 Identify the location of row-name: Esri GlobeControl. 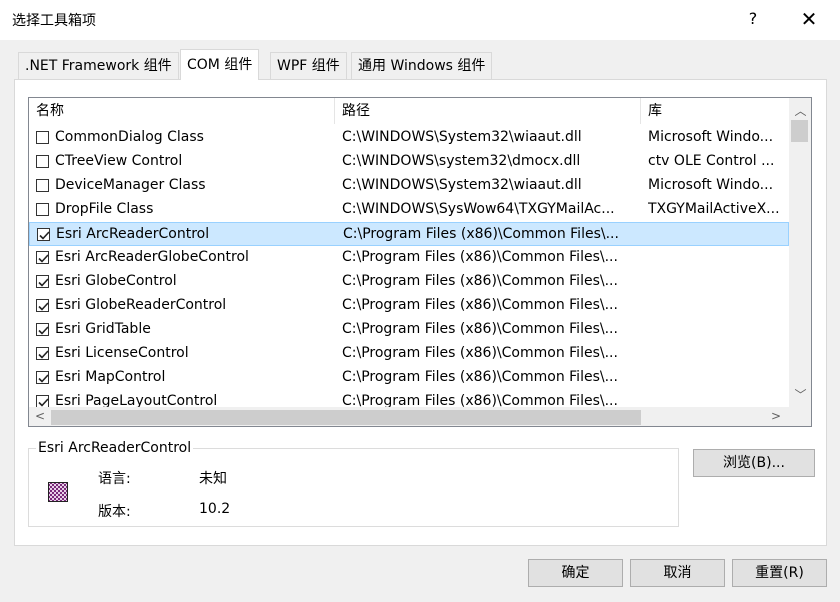
(116, 281).